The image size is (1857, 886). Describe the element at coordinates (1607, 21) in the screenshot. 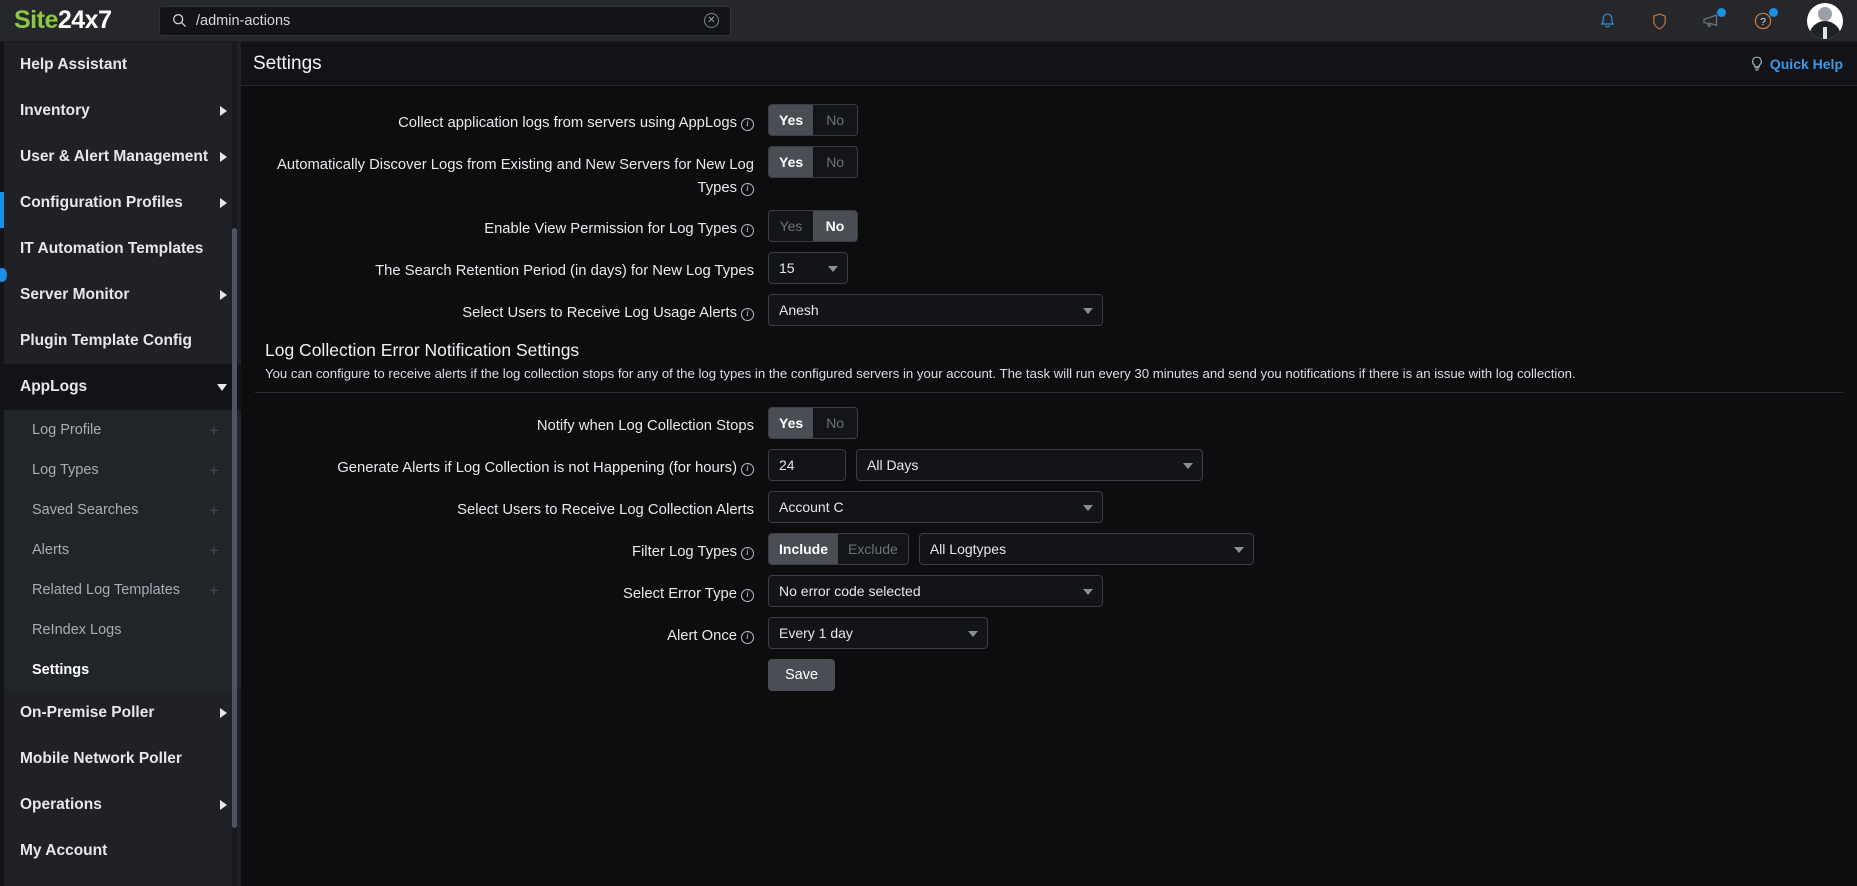

I see `notification-bell-icon` at that location.